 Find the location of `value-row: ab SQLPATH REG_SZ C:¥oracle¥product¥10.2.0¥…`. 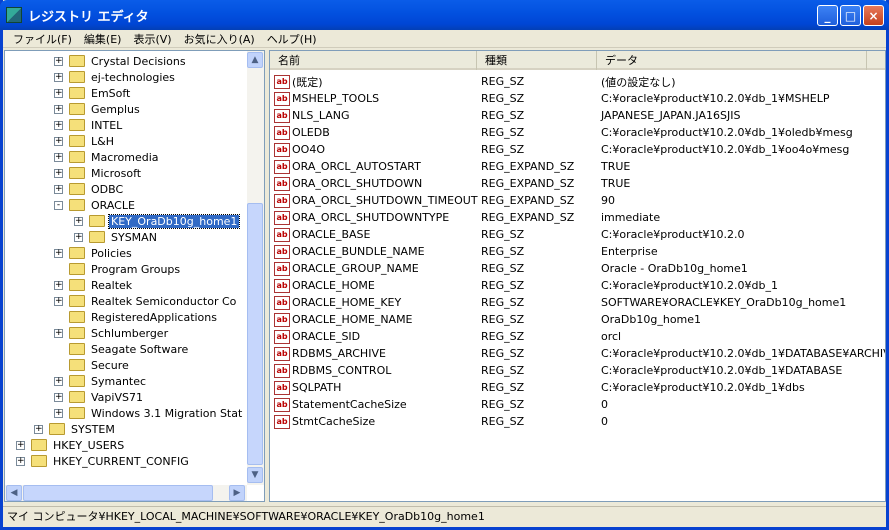

value-row: ab SQLPATH REG_SZ C:¥oracle¥product¥10.2.0¥… is located at coordinates (539, 387).